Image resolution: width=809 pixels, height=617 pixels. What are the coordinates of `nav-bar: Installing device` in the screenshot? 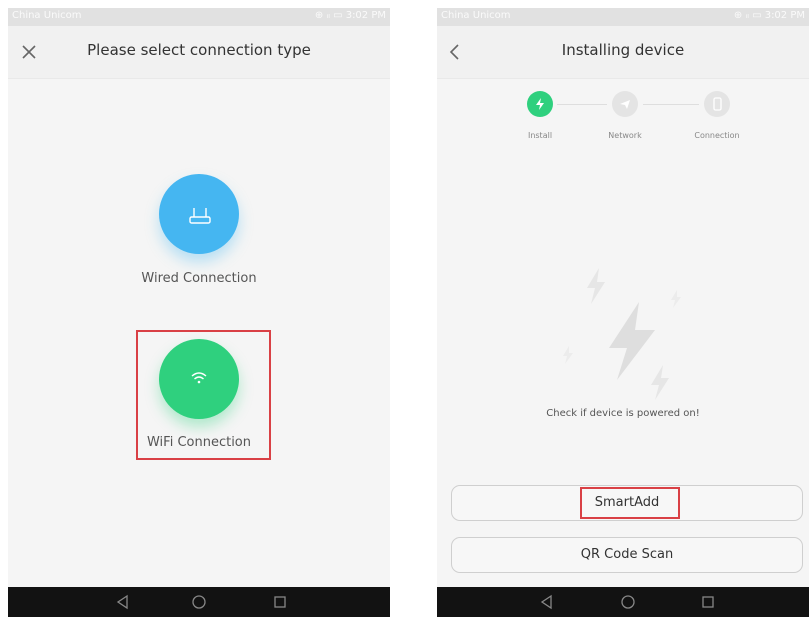 It's located at (623, 52).